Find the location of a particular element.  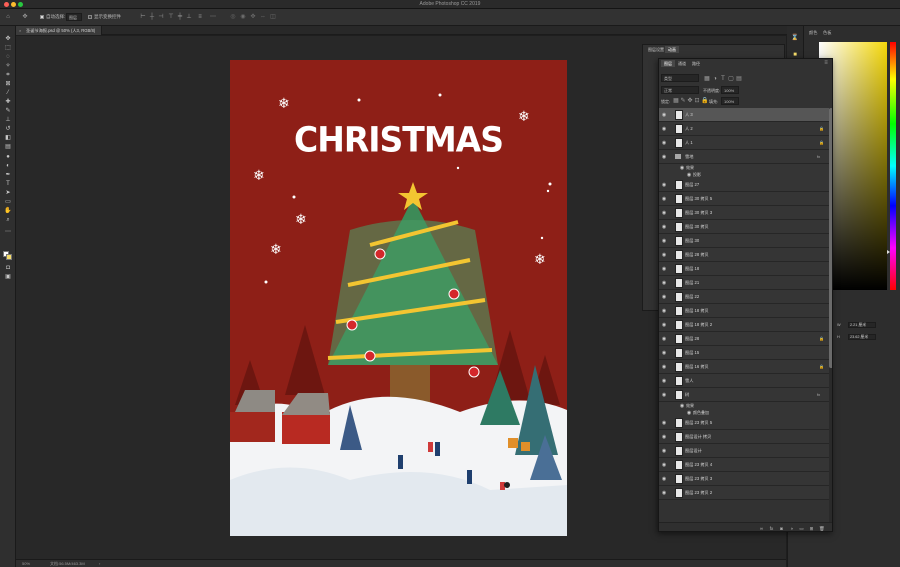

3d-scale-icon: ◫ is located at coordinates (273, 17).